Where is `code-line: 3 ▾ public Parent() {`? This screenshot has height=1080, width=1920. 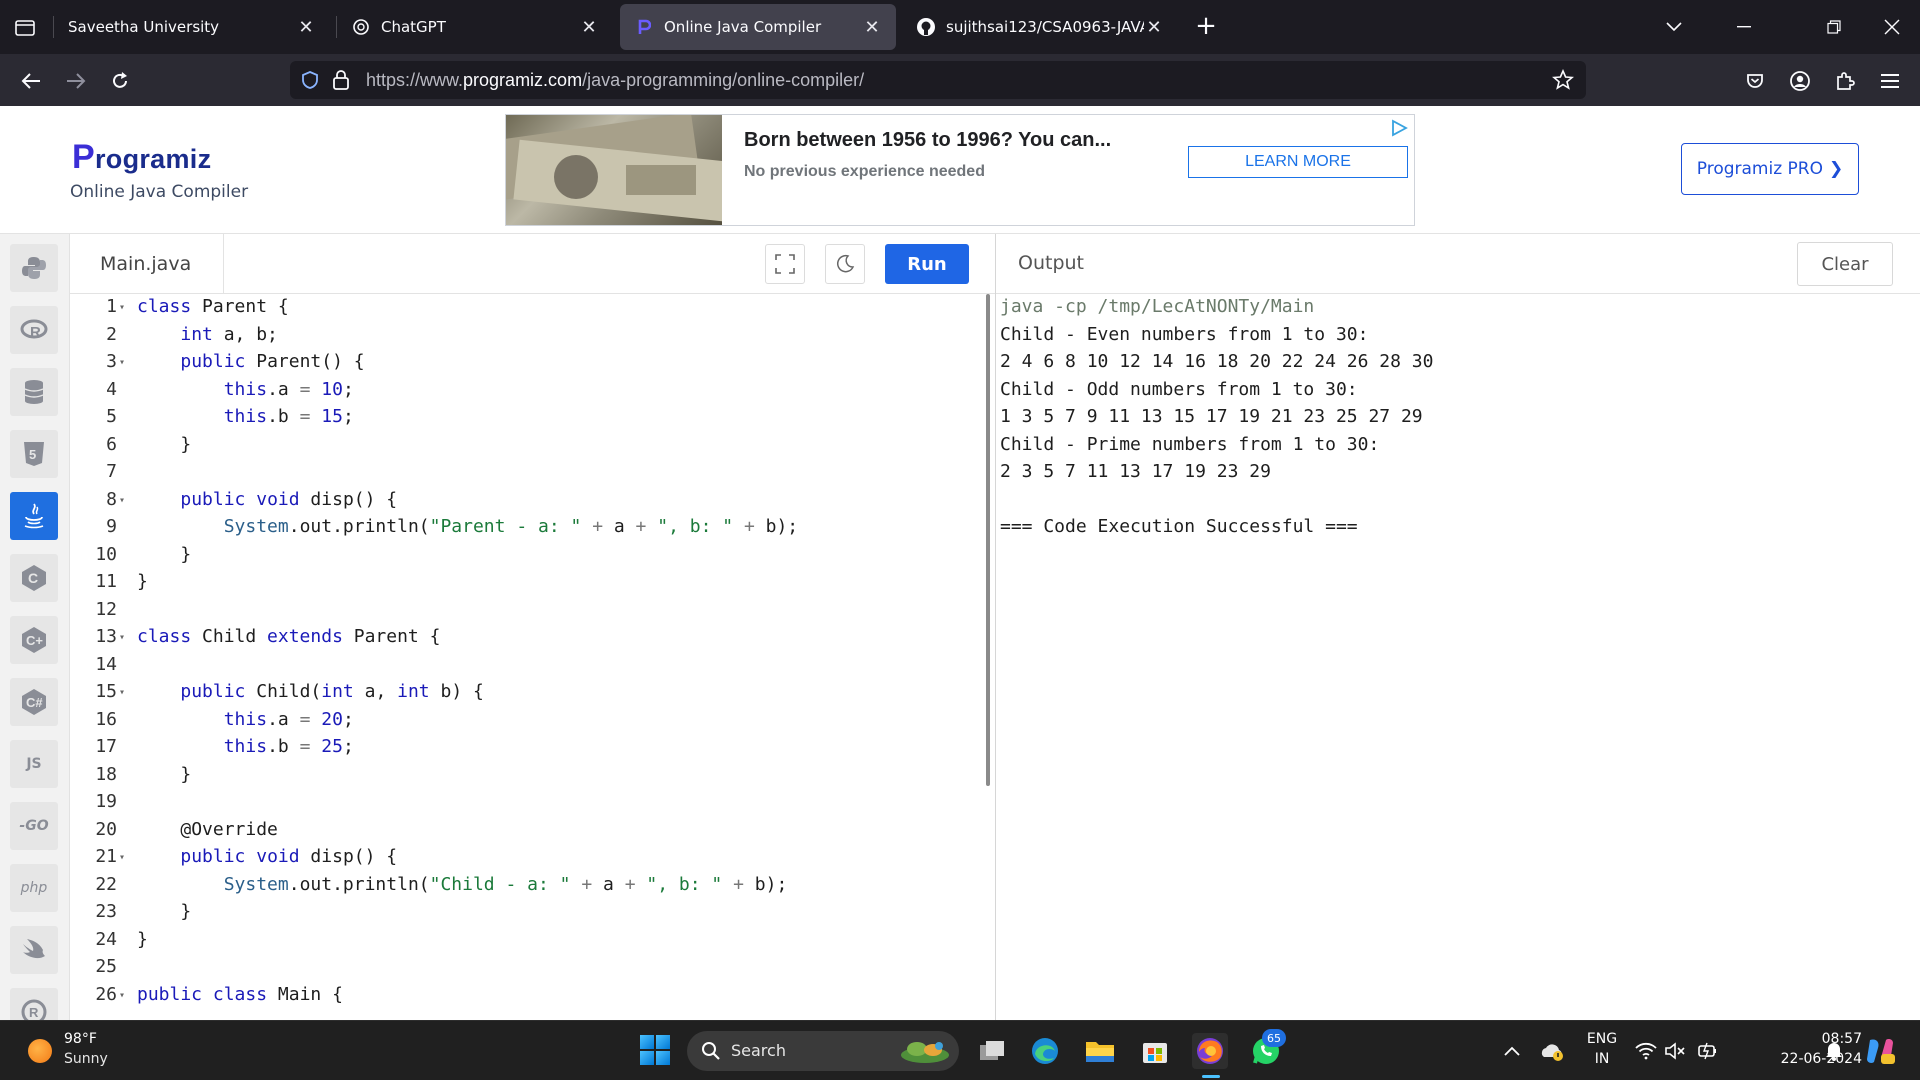
code-line: 3 ▾ public Parent() { is located at coordinates (532, 365).